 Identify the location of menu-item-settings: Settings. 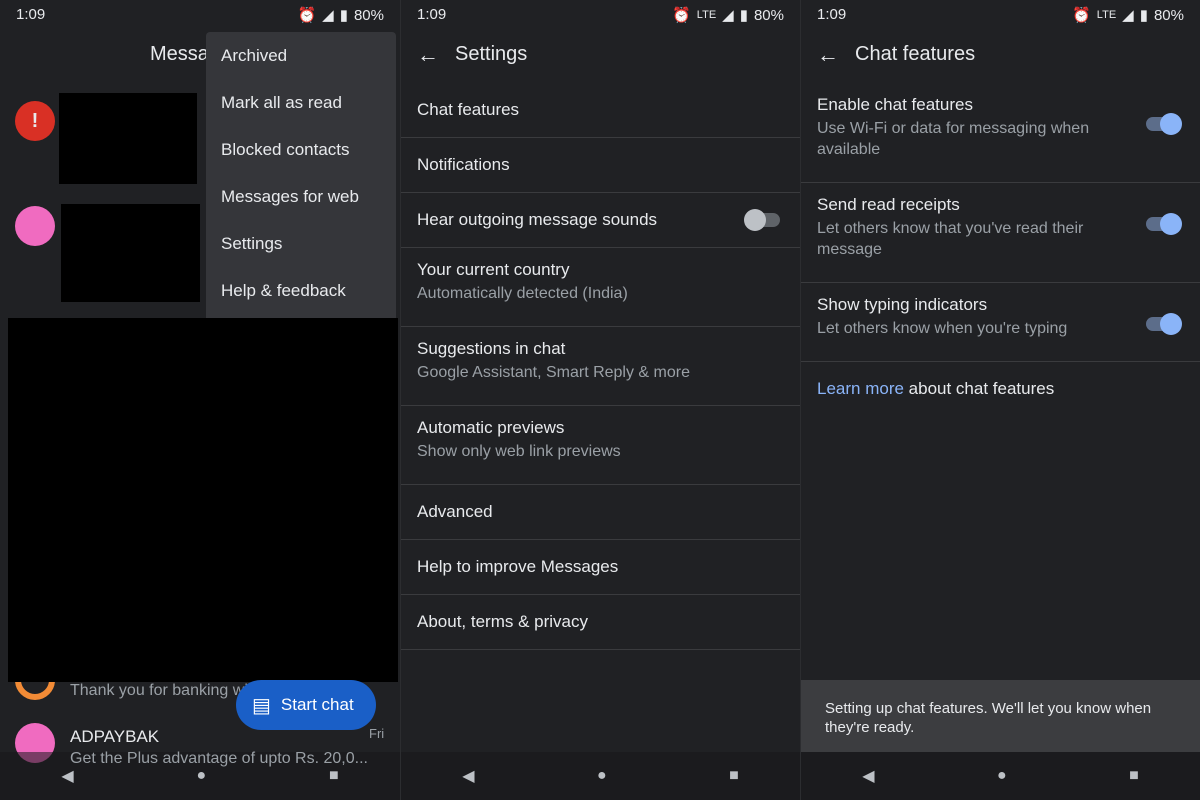
(301, 243).